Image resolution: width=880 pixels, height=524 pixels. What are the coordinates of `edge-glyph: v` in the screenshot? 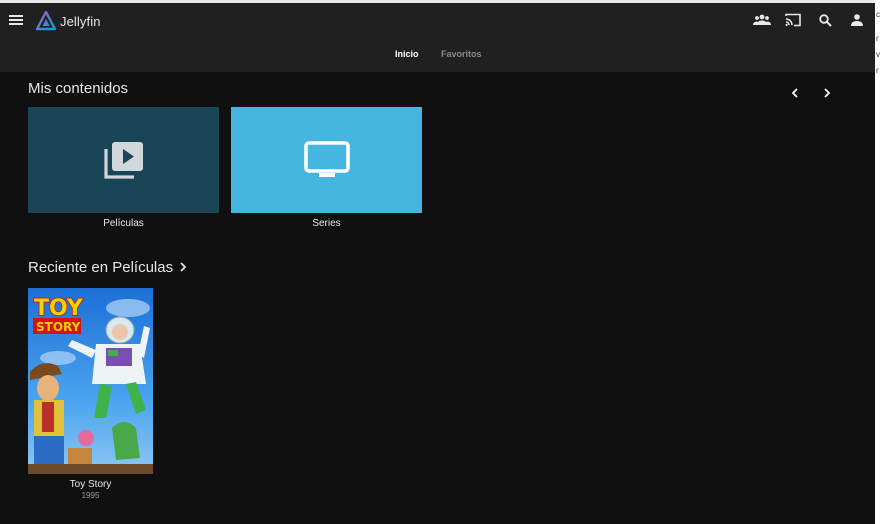 It's located at (878, 54).